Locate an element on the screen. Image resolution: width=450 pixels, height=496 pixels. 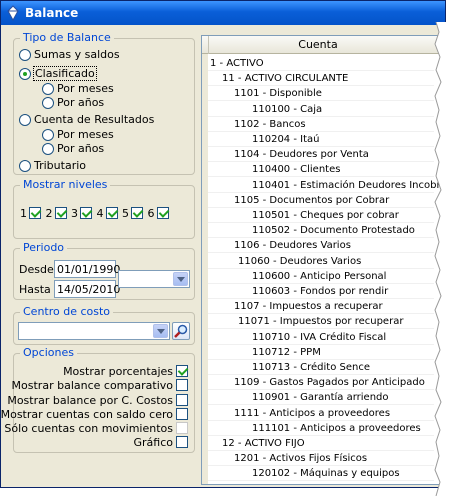
level-label: 6 is located at coordinates (151, 213).